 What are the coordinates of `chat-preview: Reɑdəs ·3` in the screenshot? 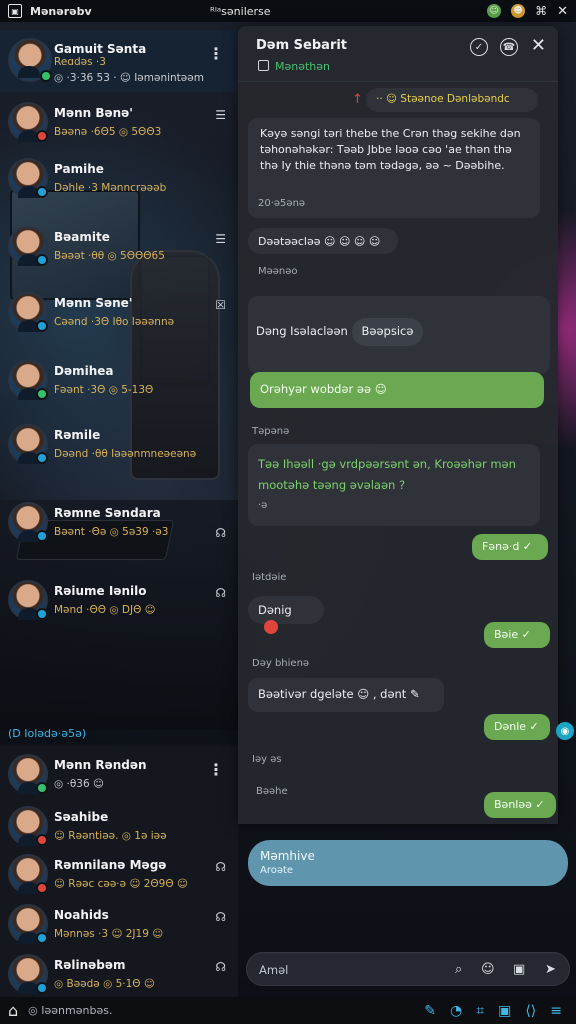 It's located at (80, 62).